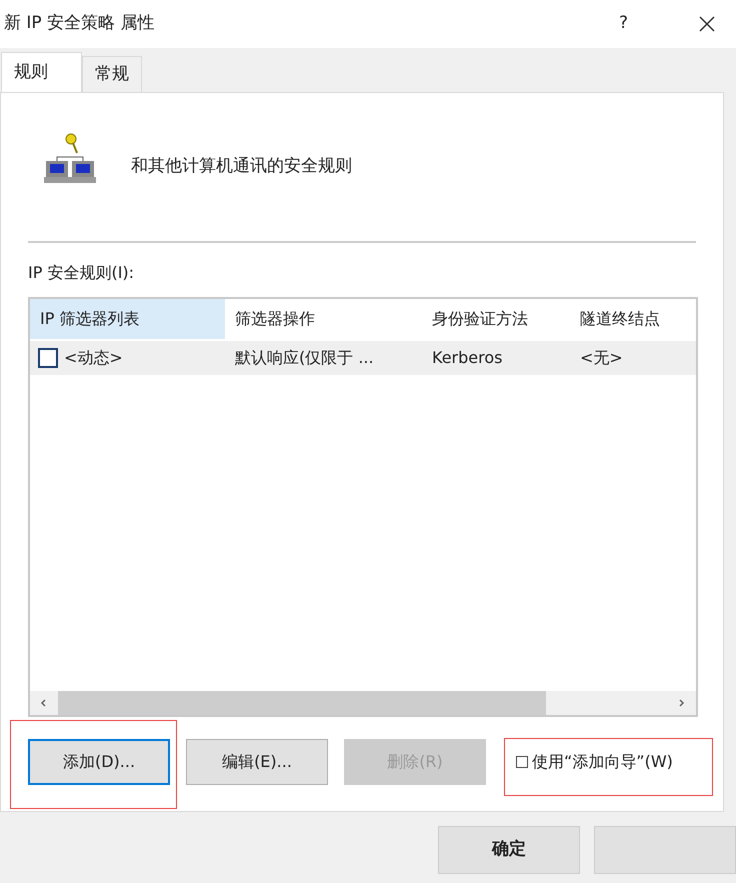 Image resolution: width=736 pixels, height=883 pixels. I want to click on table-cell-text: <无>, so click(601, 358).